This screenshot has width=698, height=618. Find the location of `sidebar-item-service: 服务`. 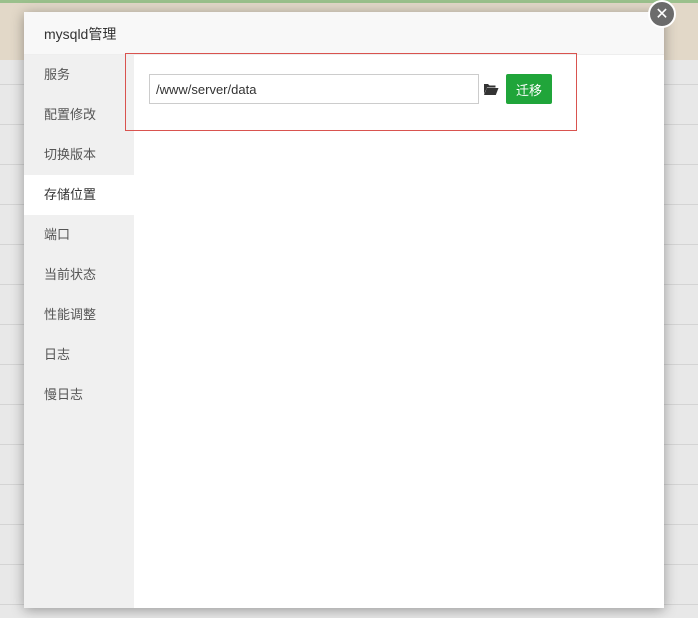

sidebar-item-service: 服务 is located at coordinates (79, 75).